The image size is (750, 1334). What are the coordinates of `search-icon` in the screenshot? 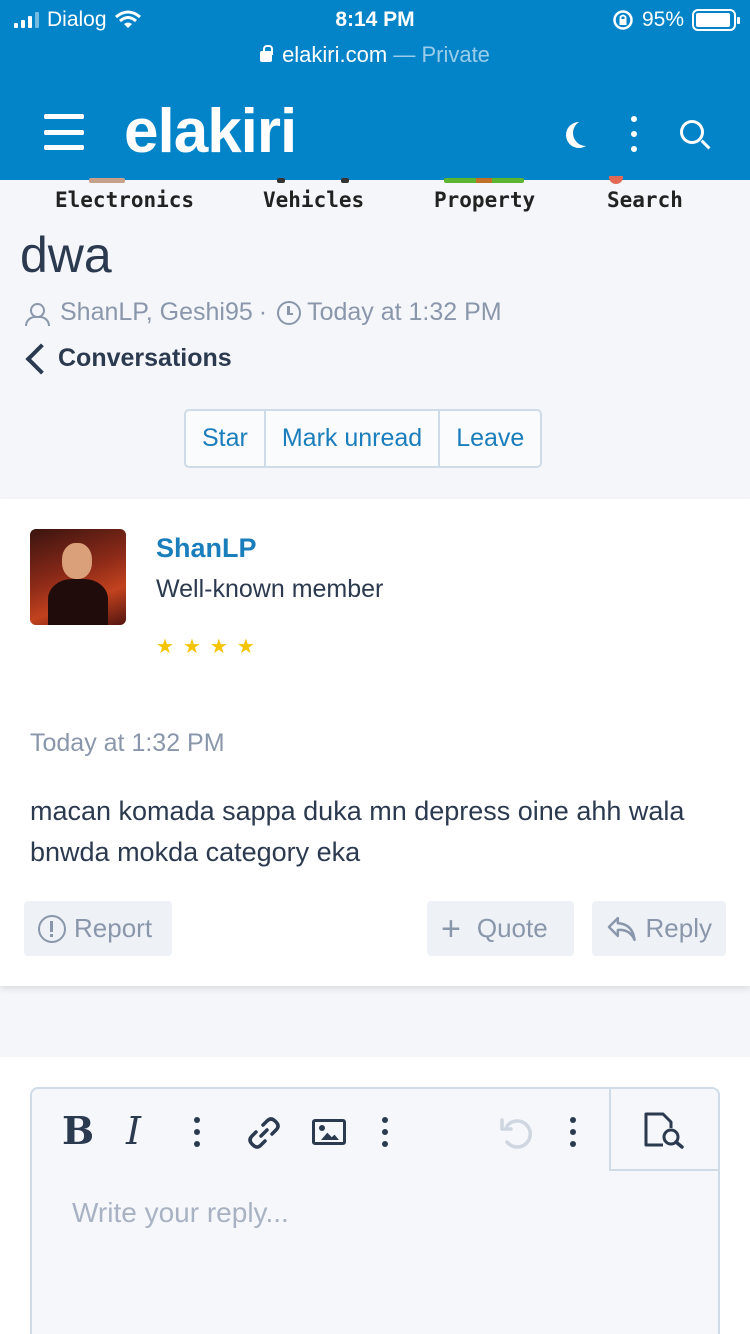 It's located at (692, 132).